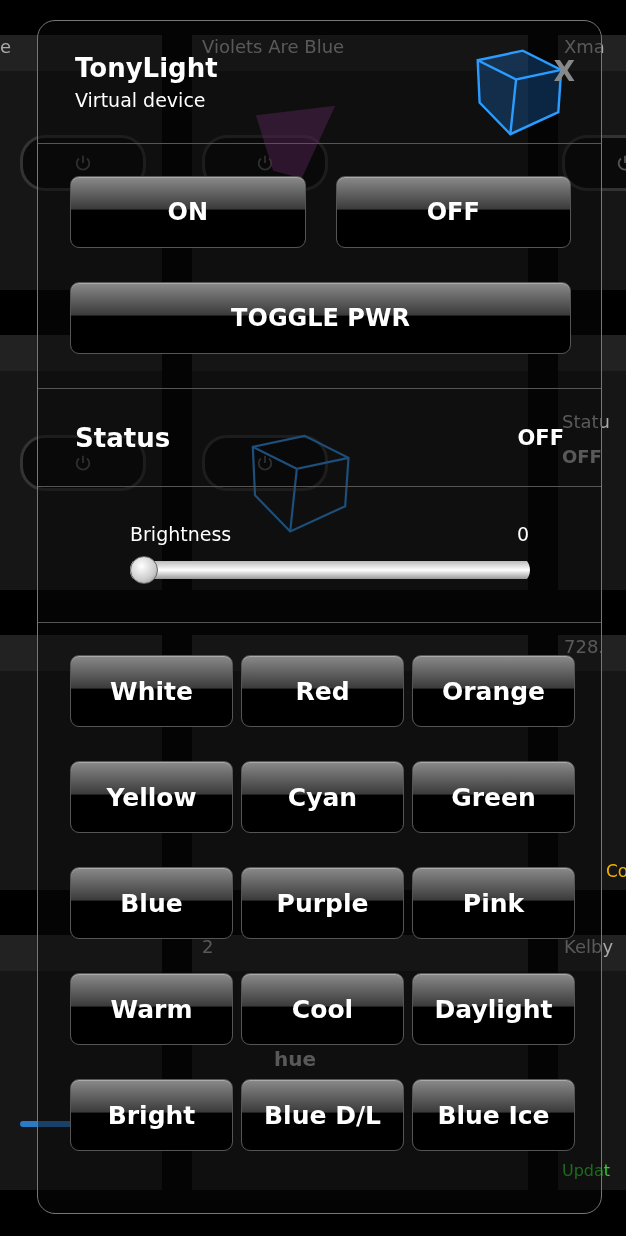  Describe the element at coordinates (322, 691) in the screenshot. I see `color-preset-button: Red` at that location.